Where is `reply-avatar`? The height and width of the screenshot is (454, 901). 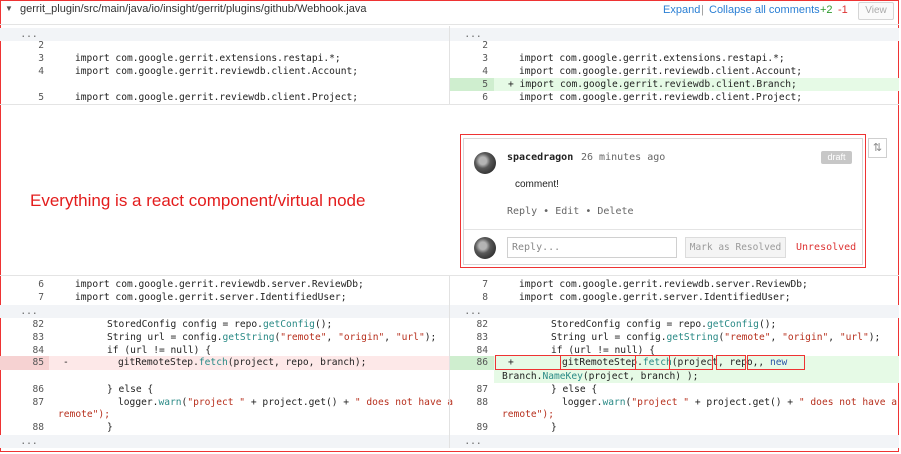 reply-avatar is located at coordinates (485, 248).